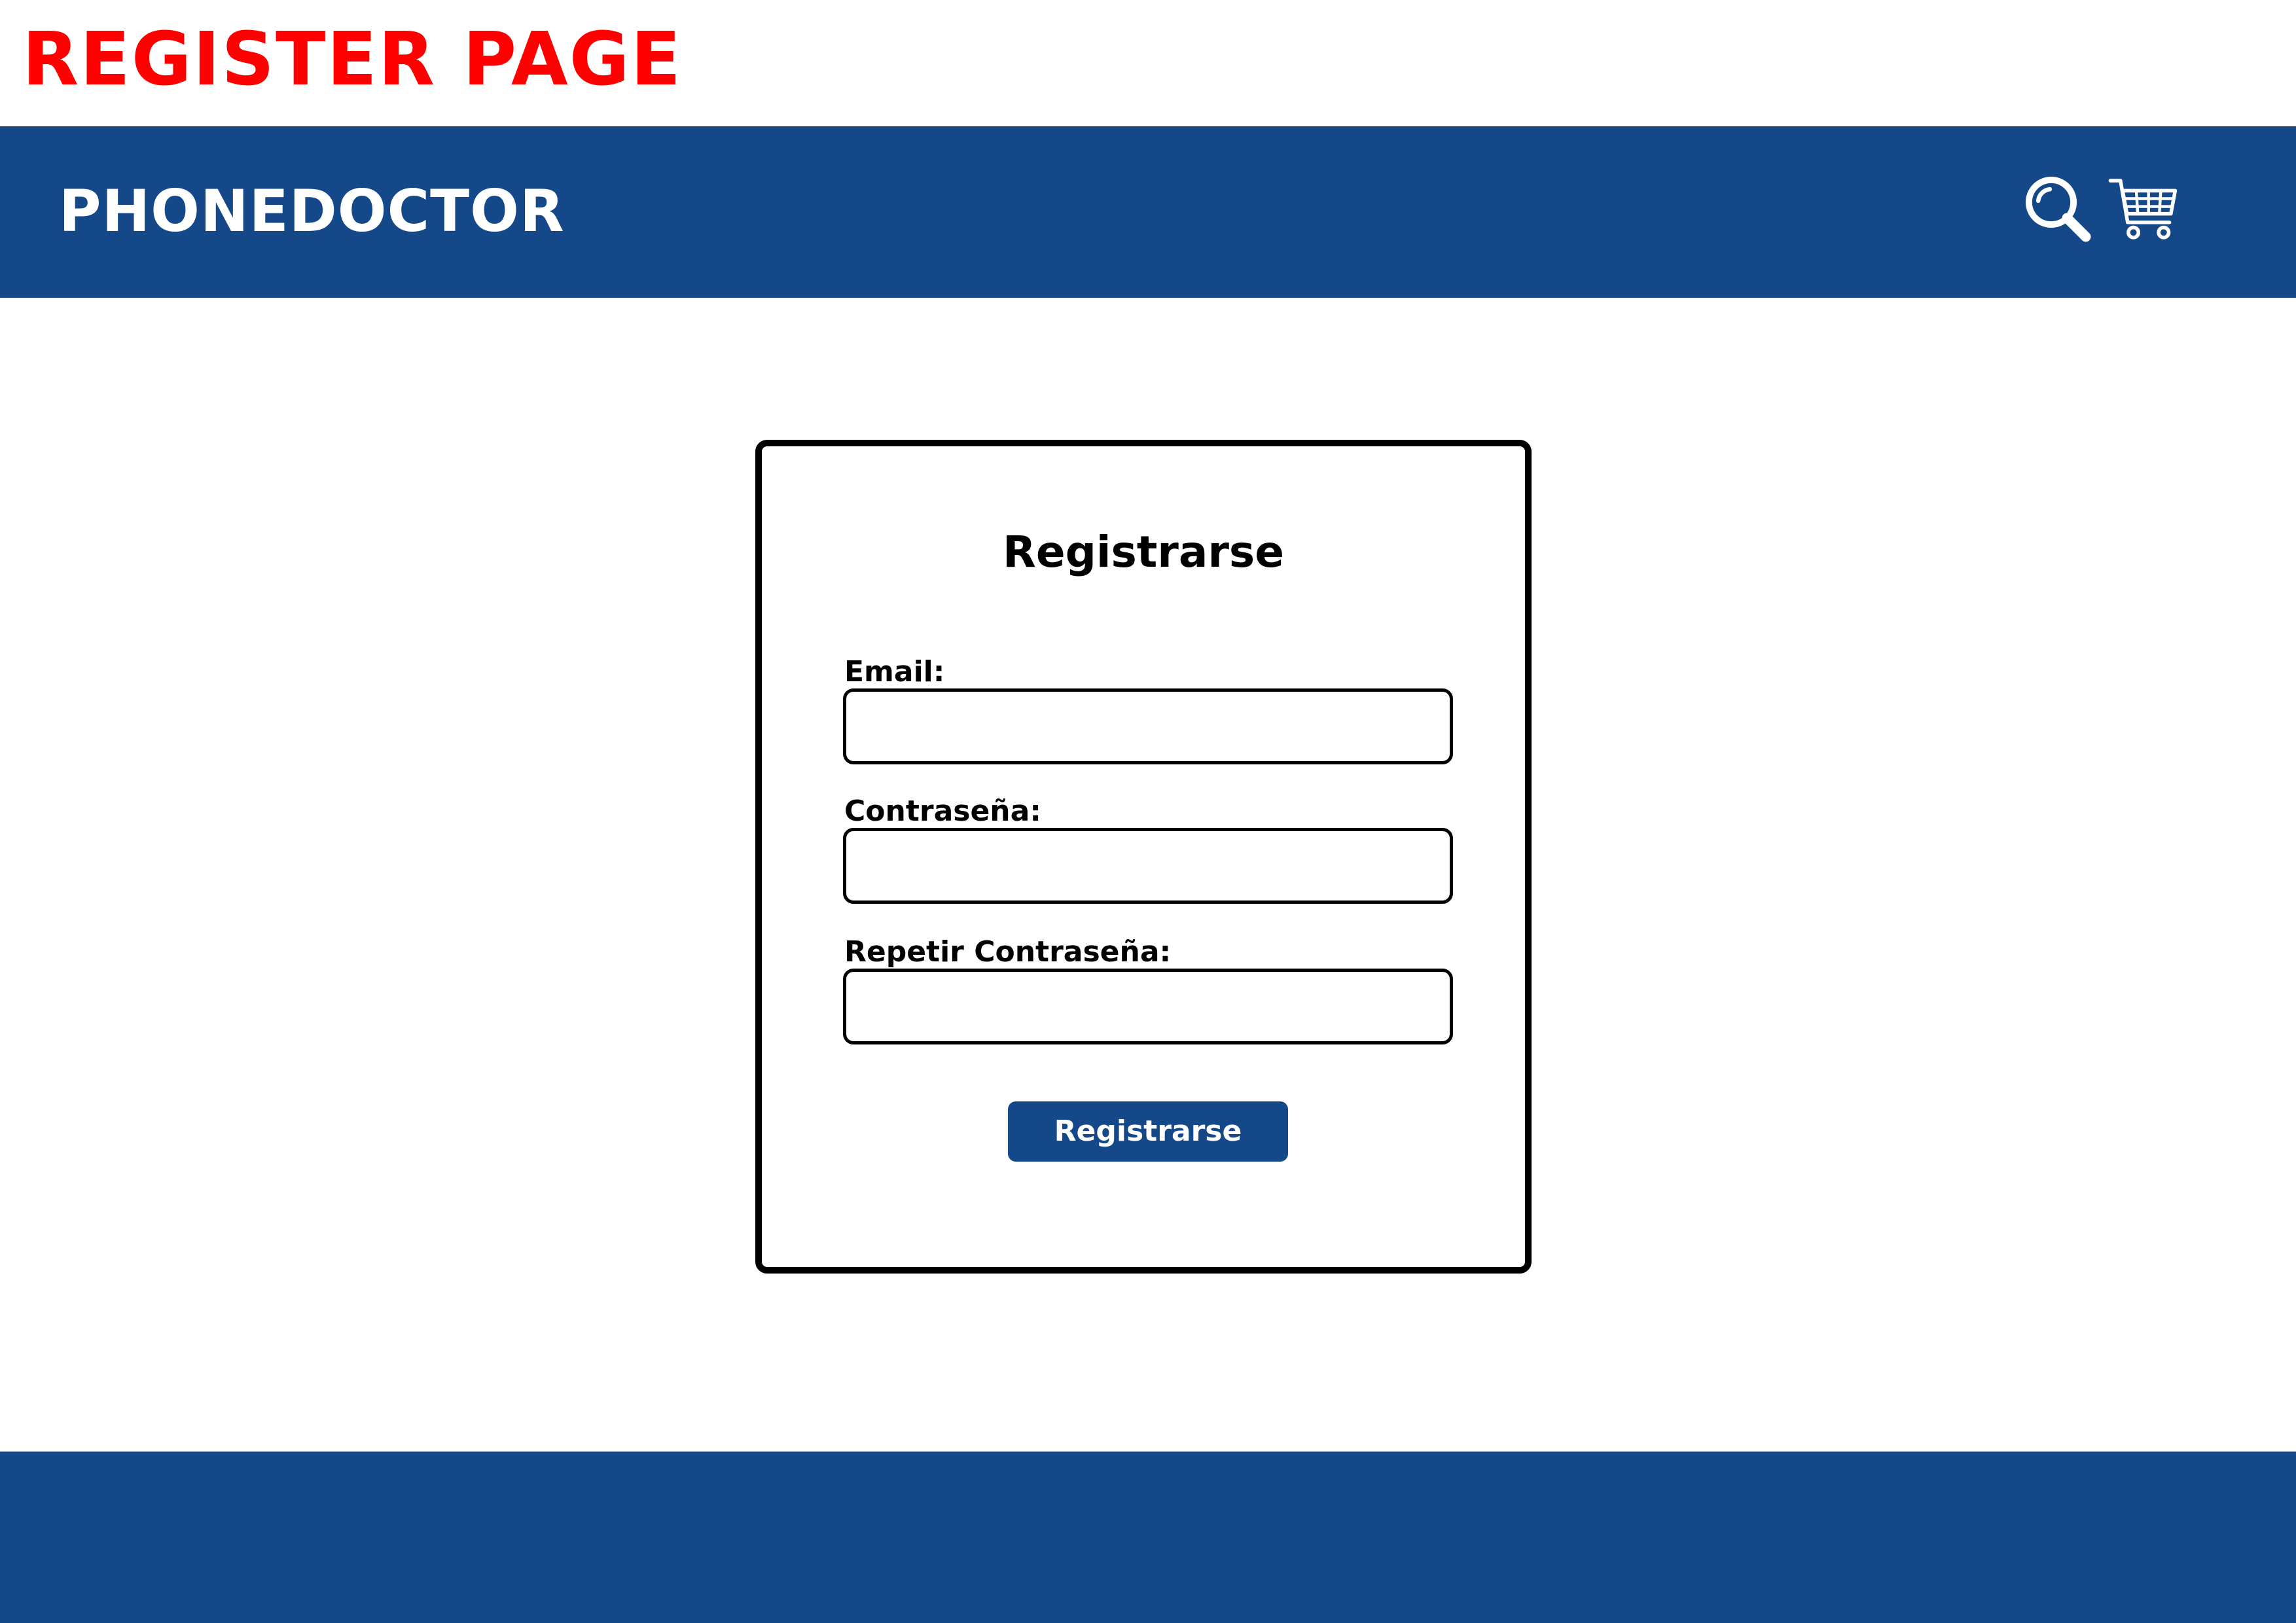 The image size is (2296, 1623). I want to click on register-button: Registrarse, so click(1148, 1131).